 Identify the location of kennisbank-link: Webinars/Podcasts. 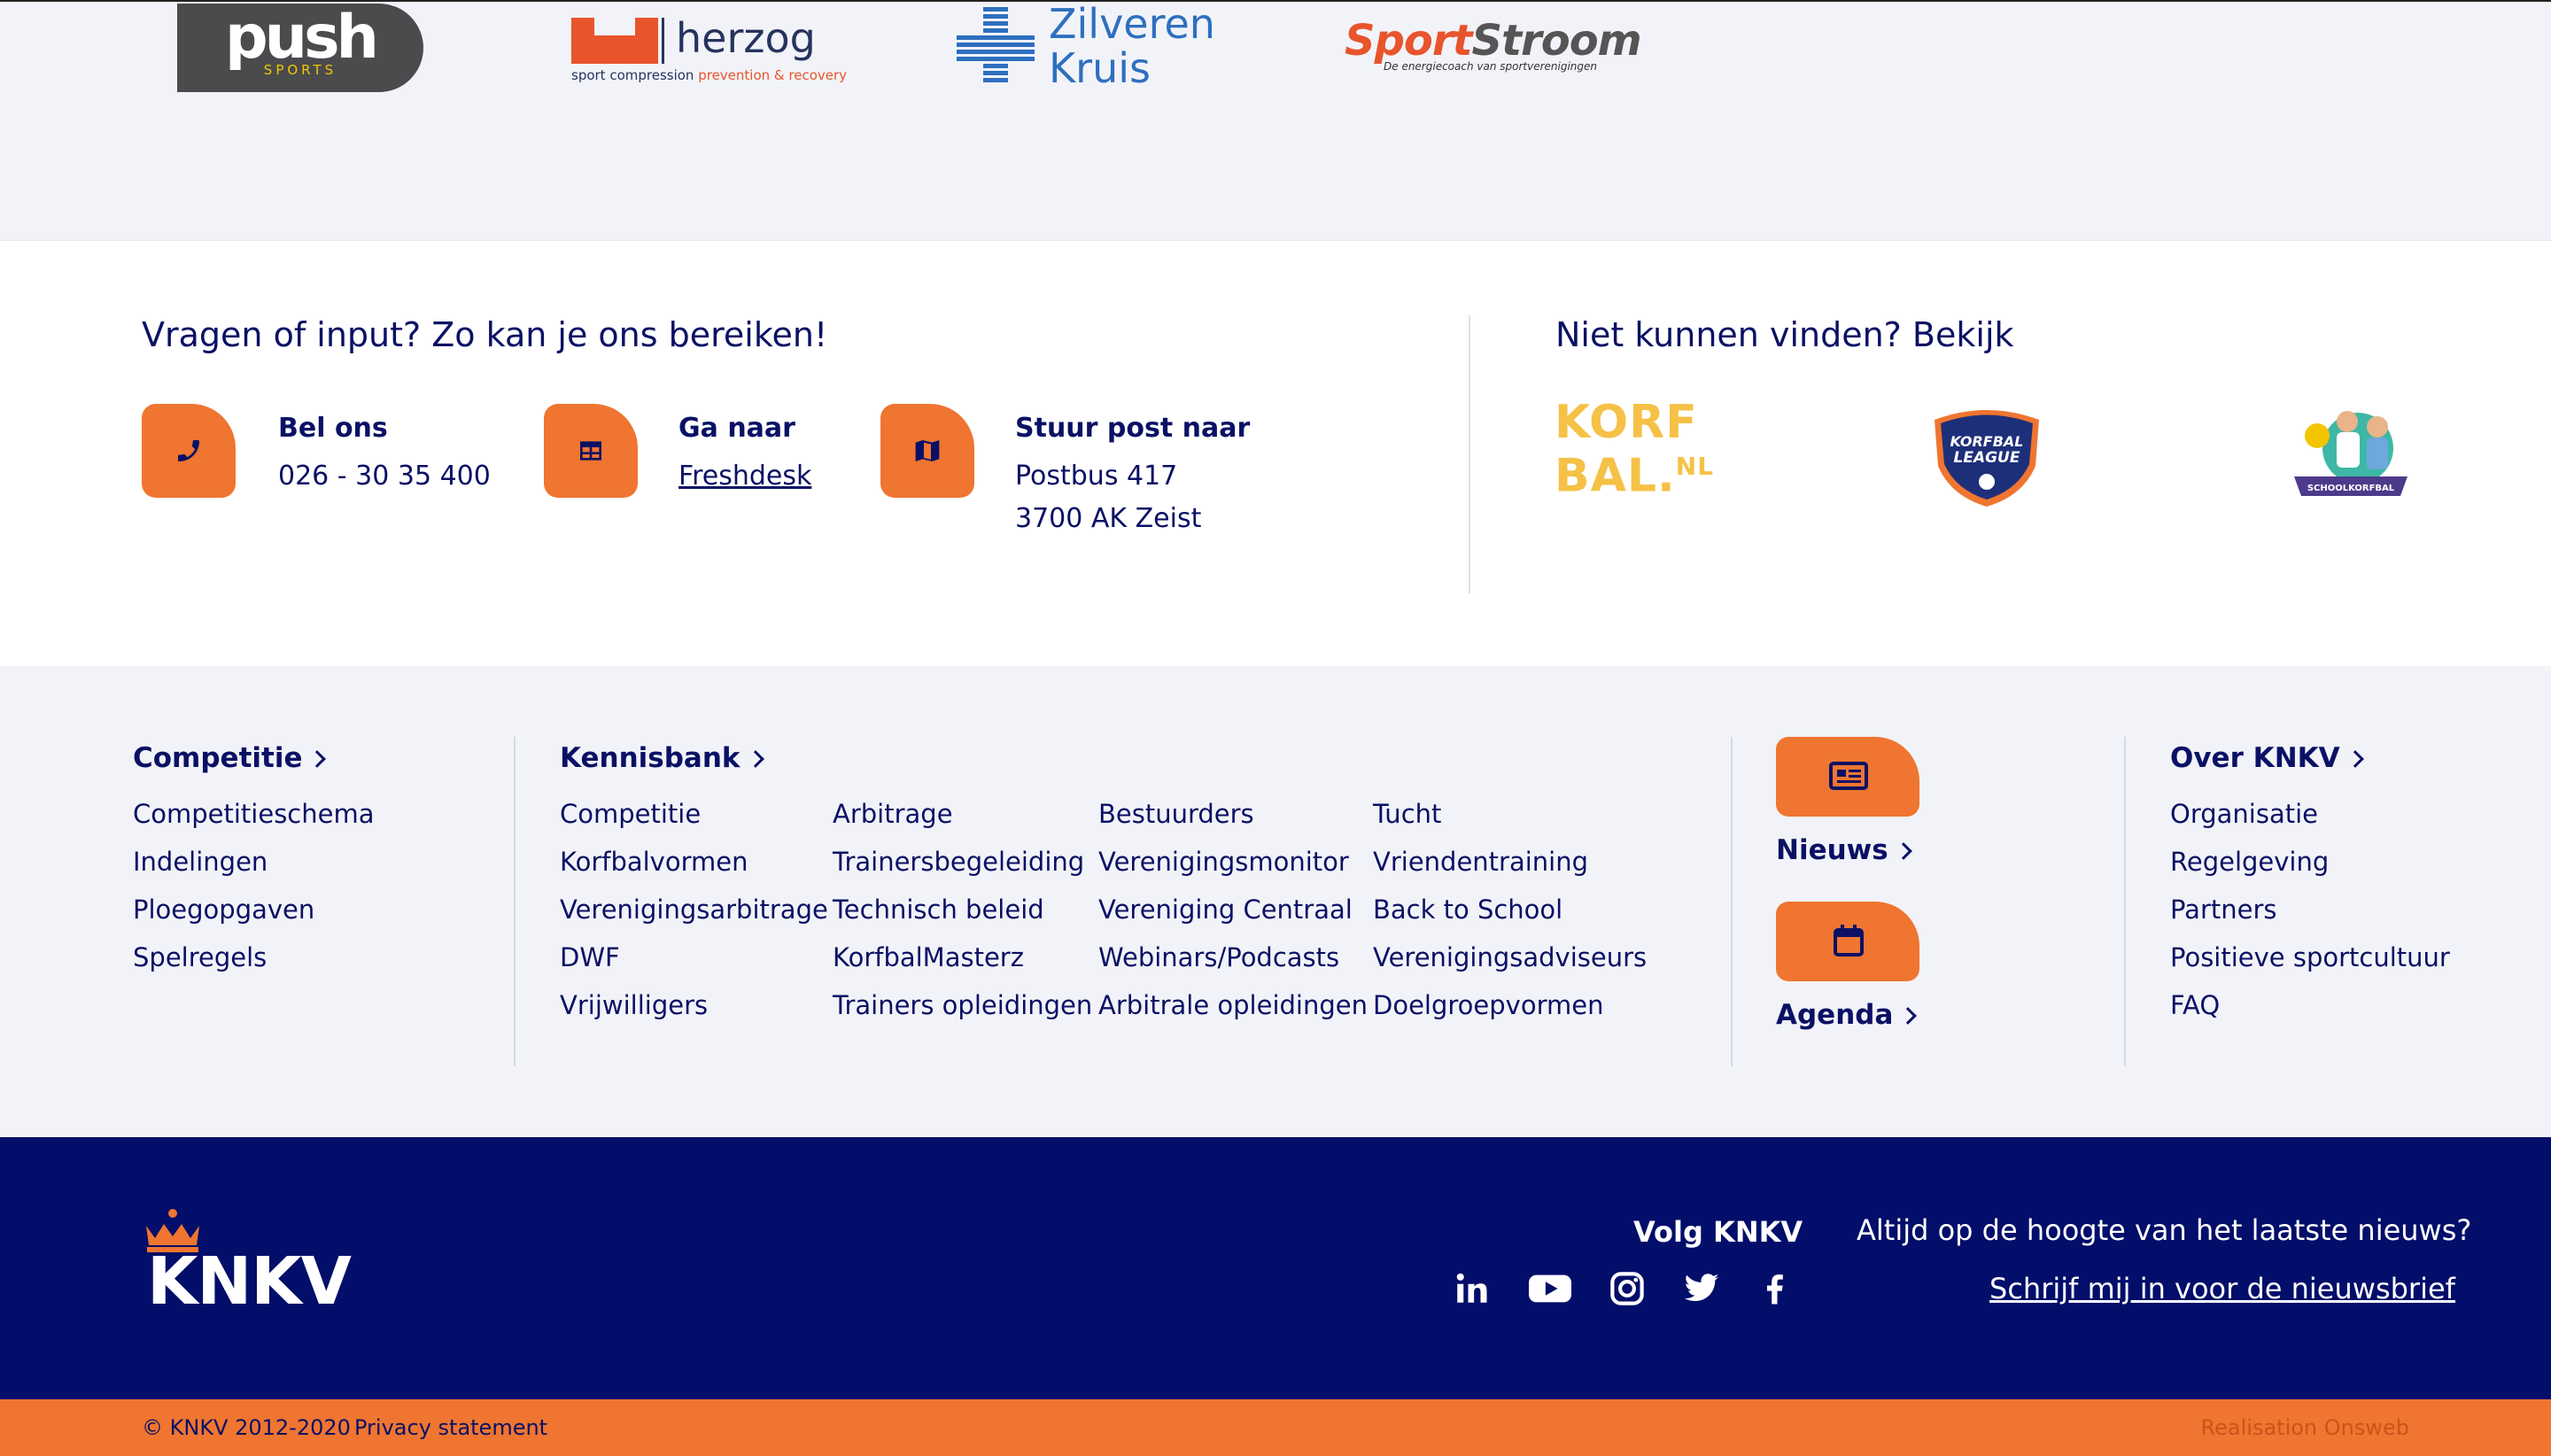
(1218, 957).